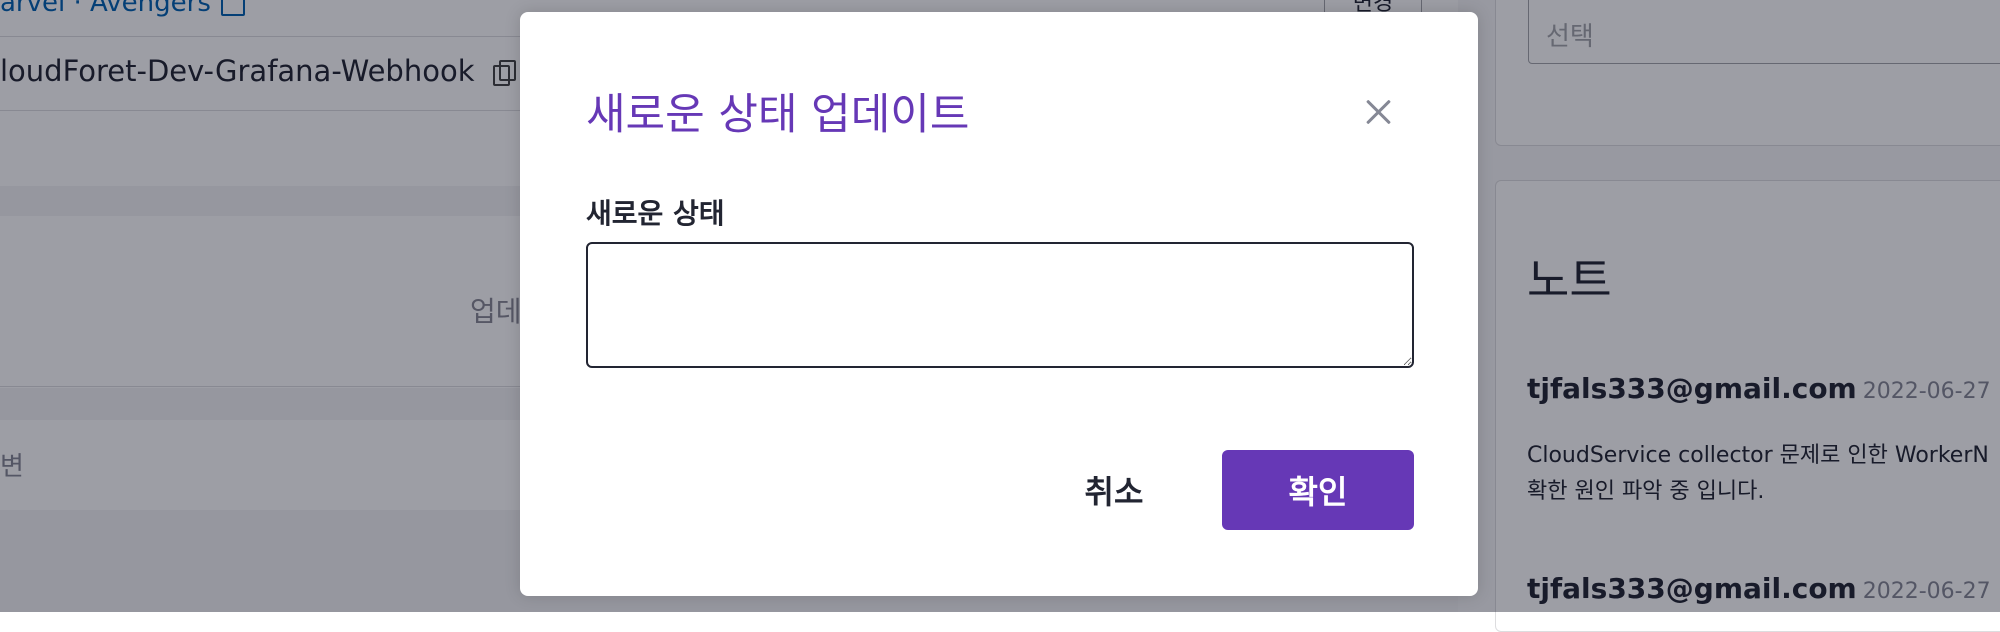 The height and width of the screenshot is (632, 2000). I want to click on new-status-textarea, so click(1000, 305).